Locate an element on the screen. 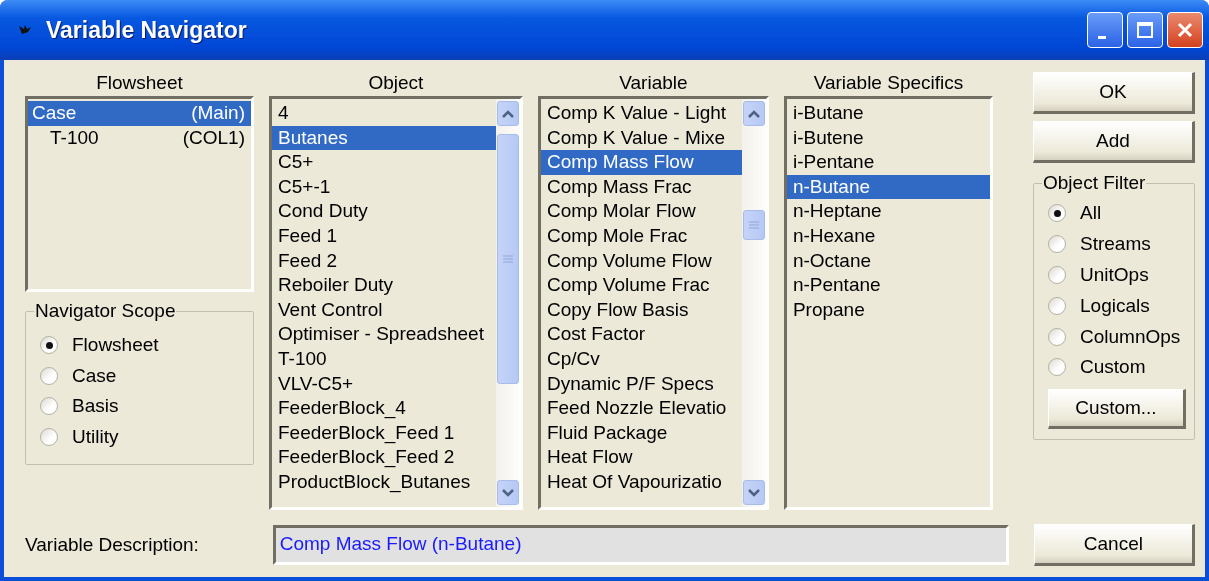  list-item: Propane is located at coordinates (888, 310).